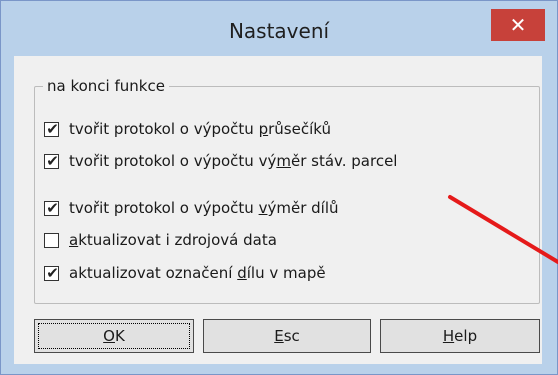 This screenshot has width=558, height=375. I want to click on annotation-arrow, so click(503, 229).